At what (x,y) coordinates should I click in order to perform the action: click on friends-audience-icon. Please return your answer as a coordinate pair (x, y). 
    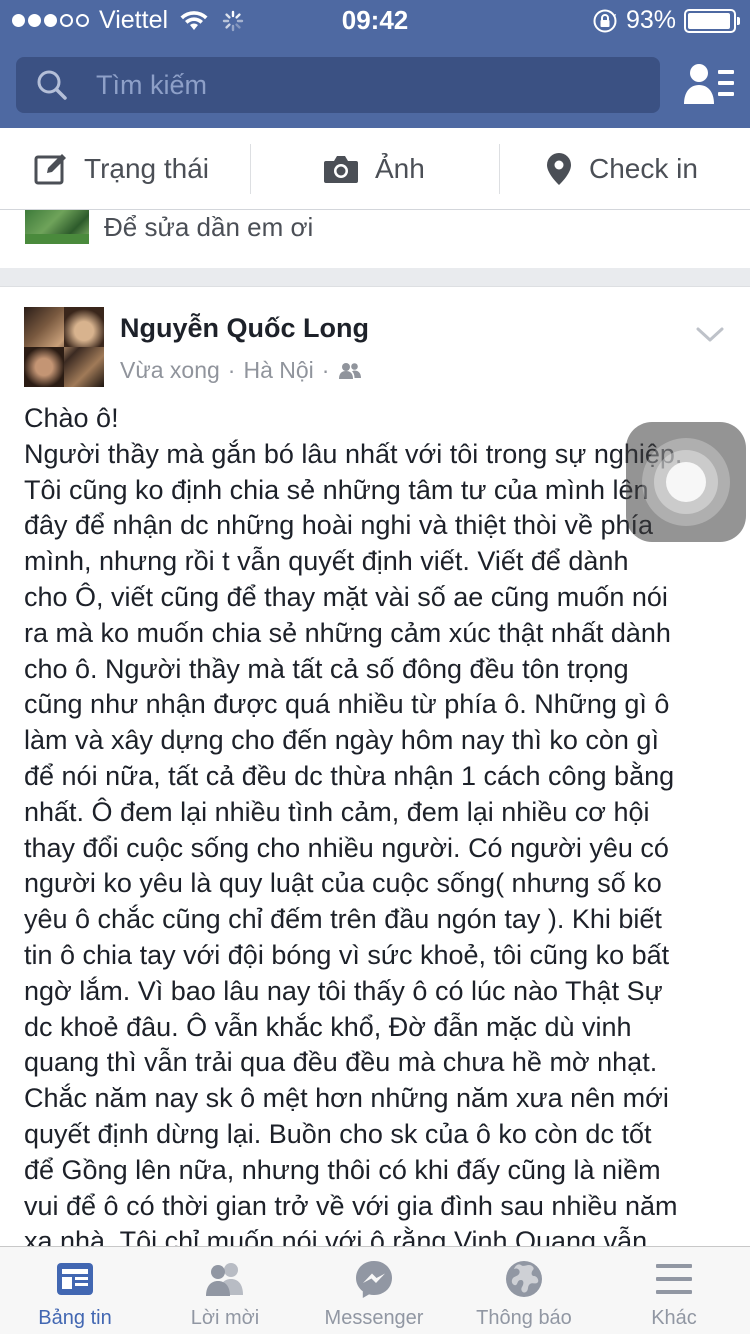
    Looking at the image, I should click on (350, 370).